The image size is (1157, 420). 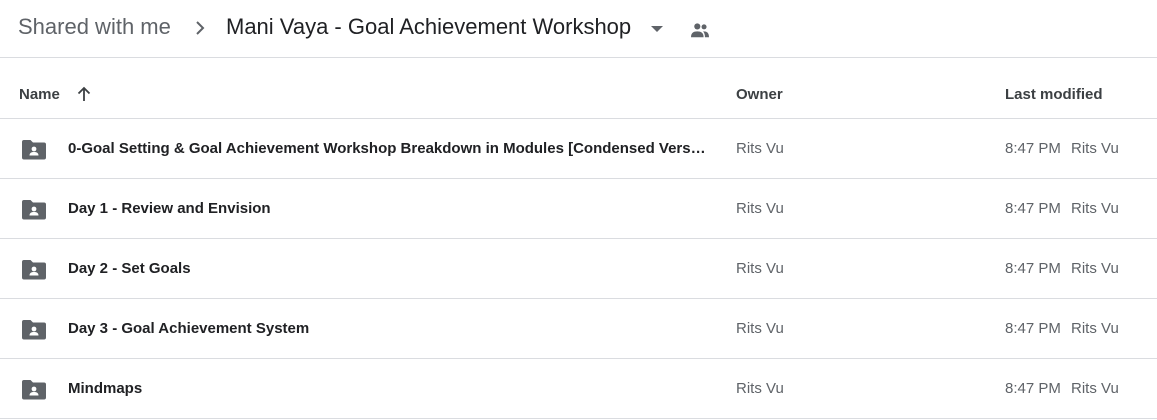 I want to click on people-icon, so click(x=700, y=30).